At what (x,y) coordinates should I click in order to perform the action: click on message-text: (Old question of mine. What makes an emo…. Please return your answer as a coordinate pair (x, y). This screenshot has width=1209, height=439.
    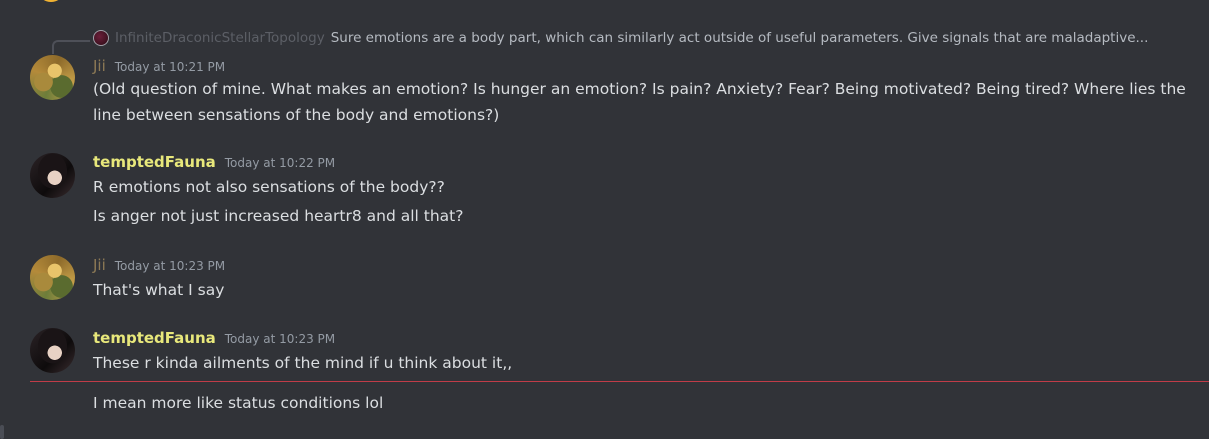
    Looking at the image, I should click on (639, 102).